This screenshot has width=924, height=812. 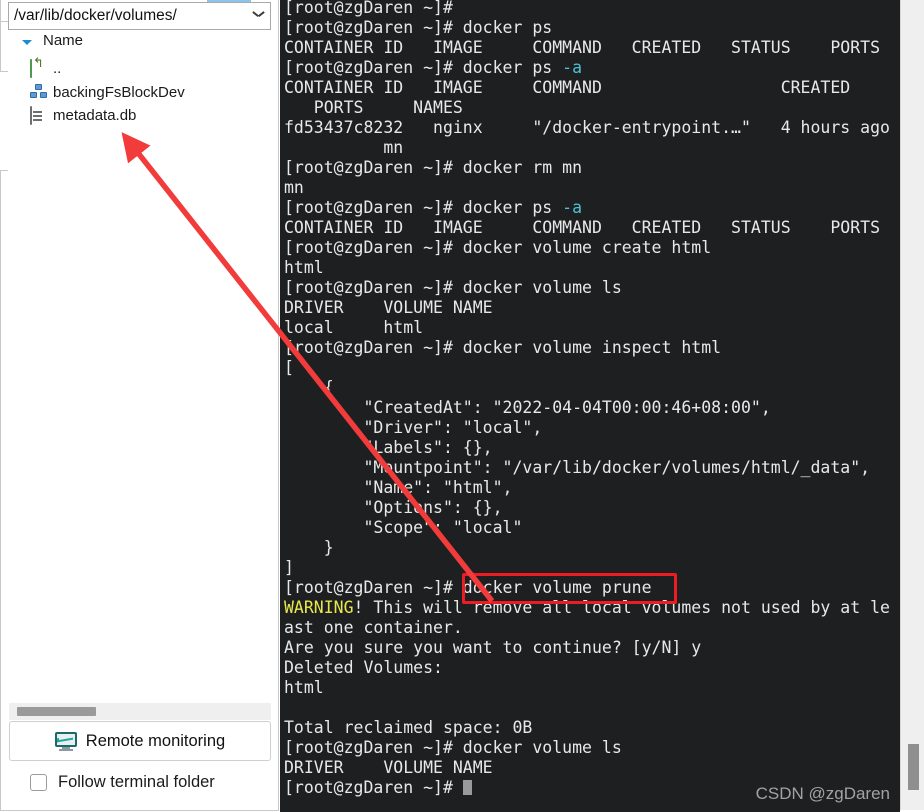 I want to click on follow-terminal-folder-row: Follow terminal folder, so click(x=122, y=782).